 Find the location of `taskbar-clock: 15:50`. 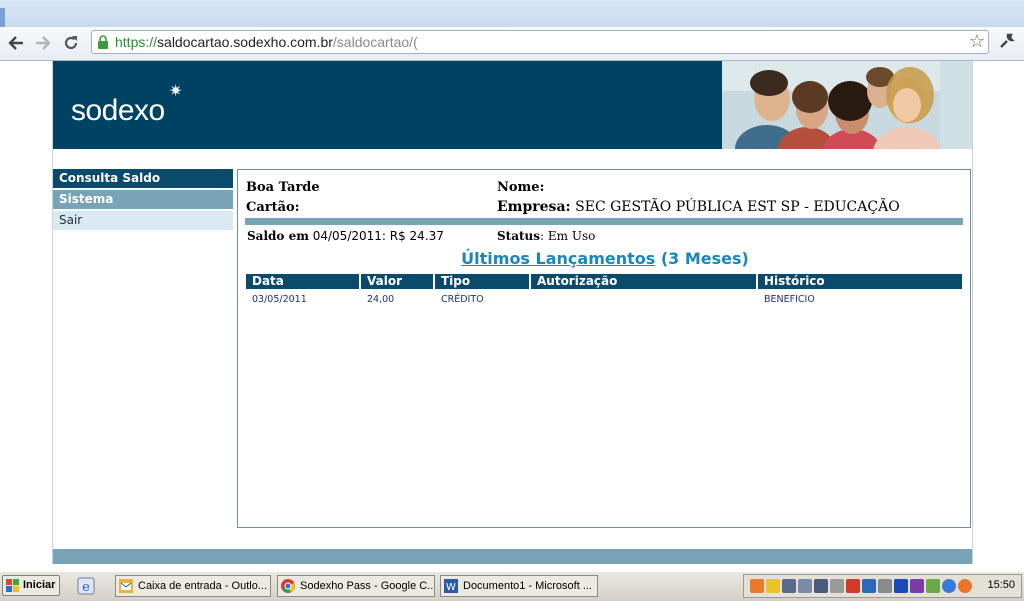

taskbar-clock: 15:50 is located at coordinates (1001, 585).